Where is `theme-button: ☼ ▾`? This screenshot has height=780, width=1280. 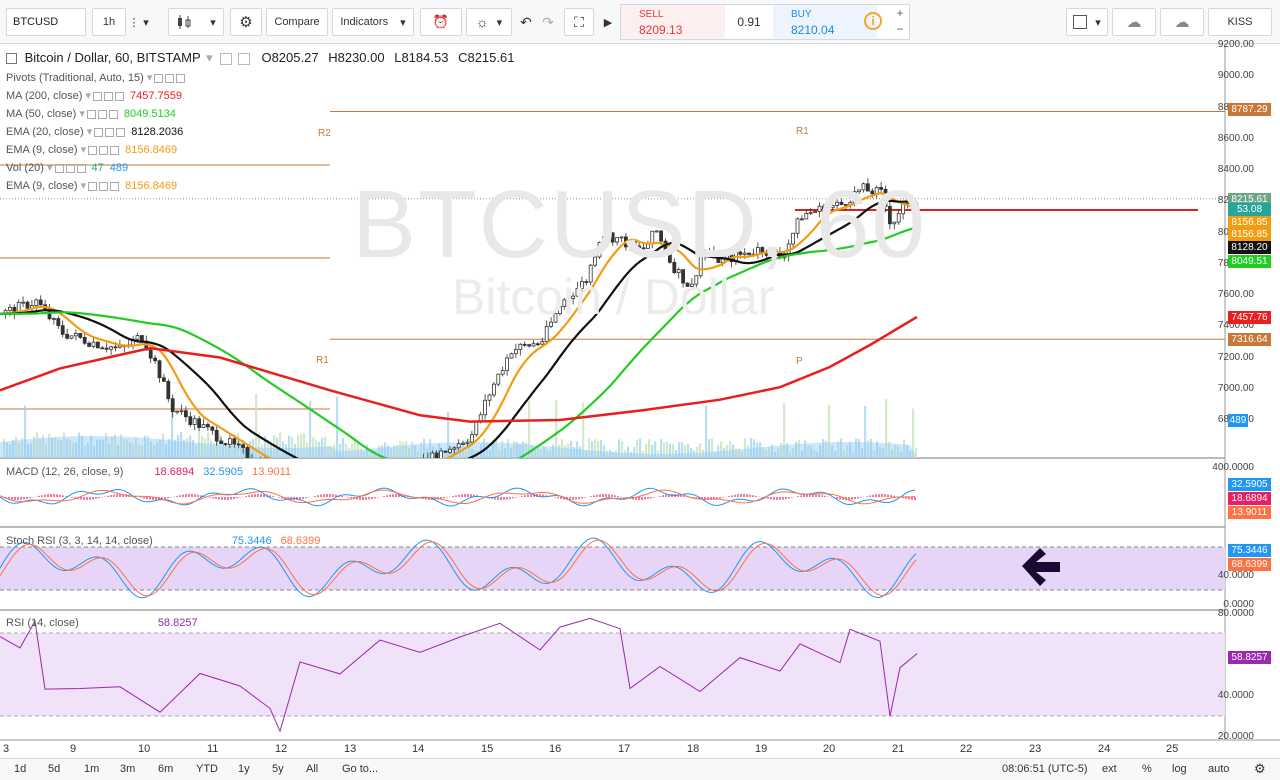
theme-button: ☼ ▾ is located at coordinates (489, 22).